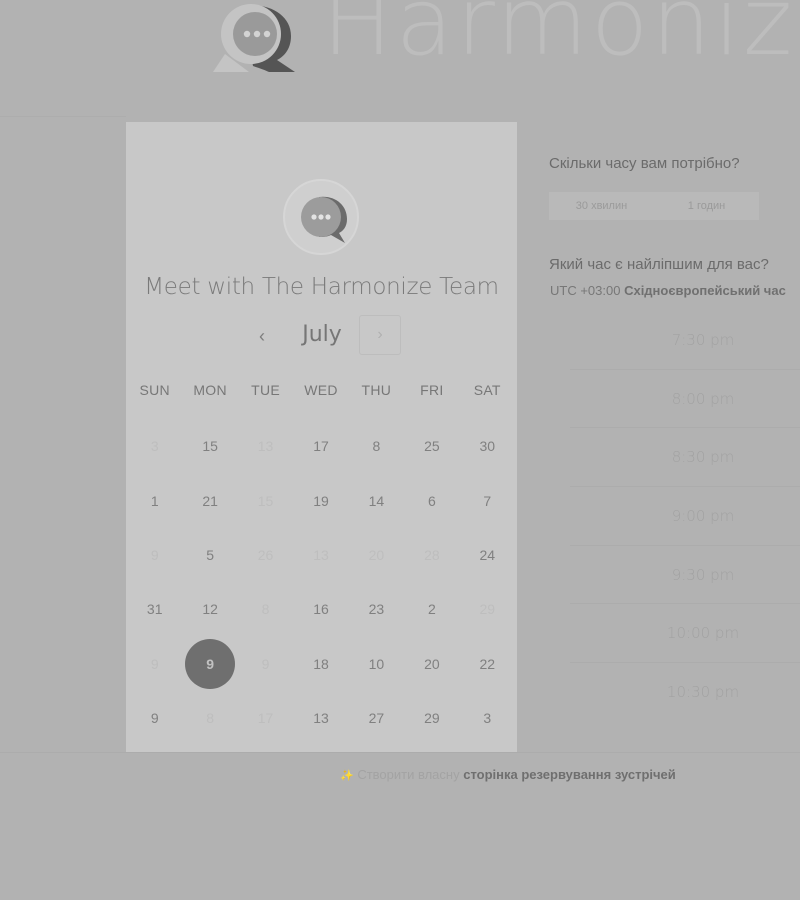  What do you see at coordinates (706, 206) in the screenshot?
I see `duration-option: 1 годин` at bounding box center [706, 206].